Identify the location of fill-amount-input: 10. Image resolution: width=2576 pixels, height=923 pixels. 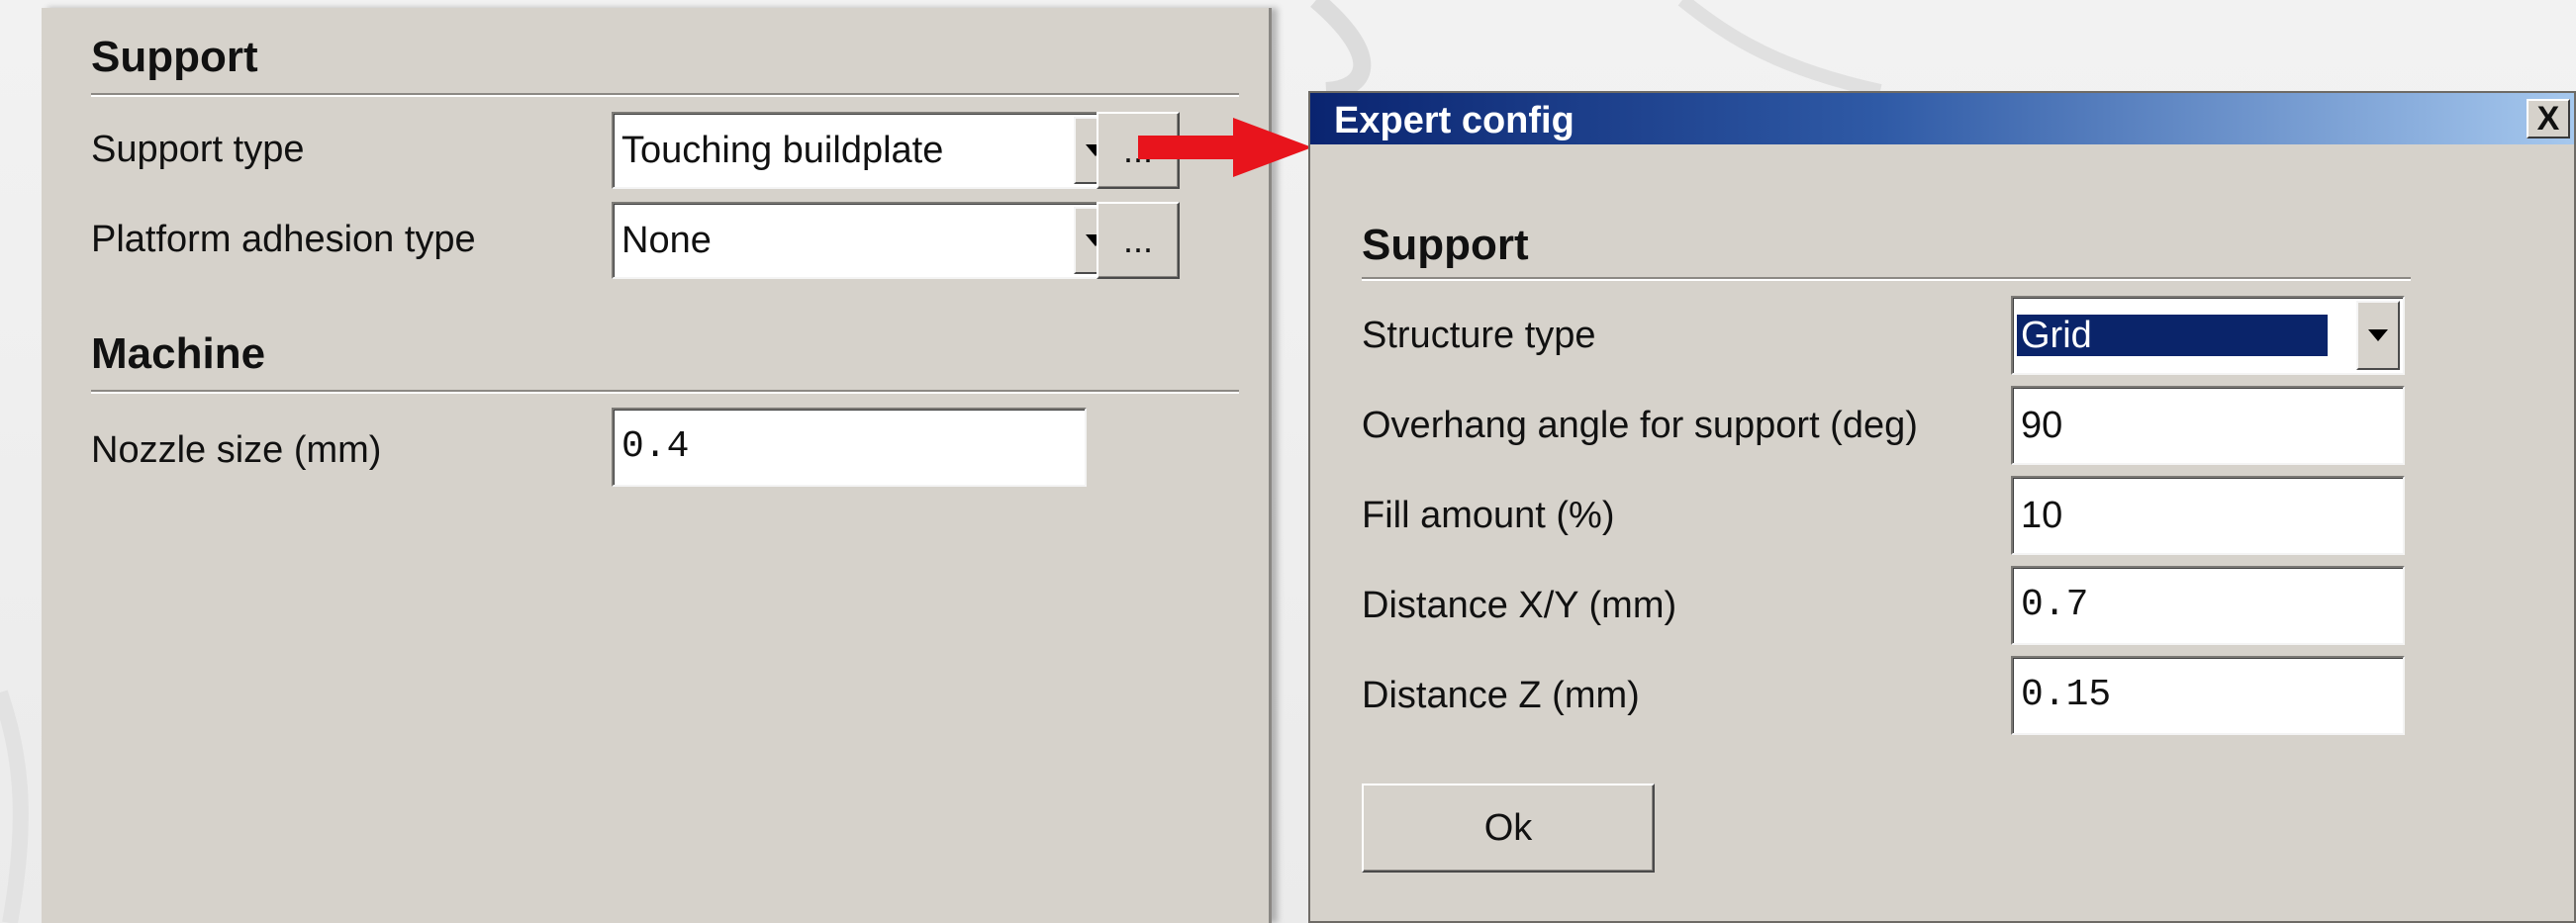
(2208, 516).